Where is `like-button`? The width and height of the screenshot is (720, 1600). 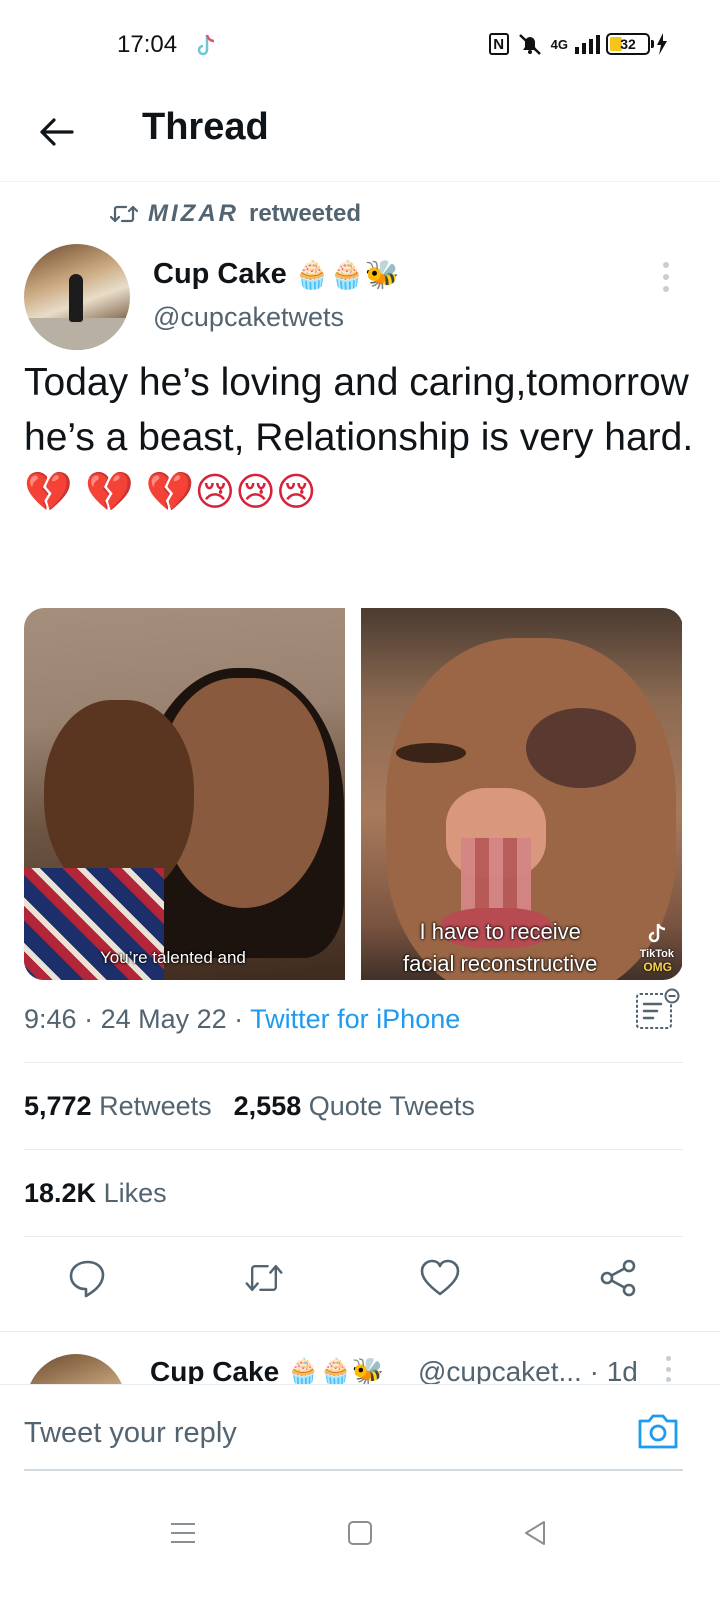 like-button is located at coordinates (440, 1278).